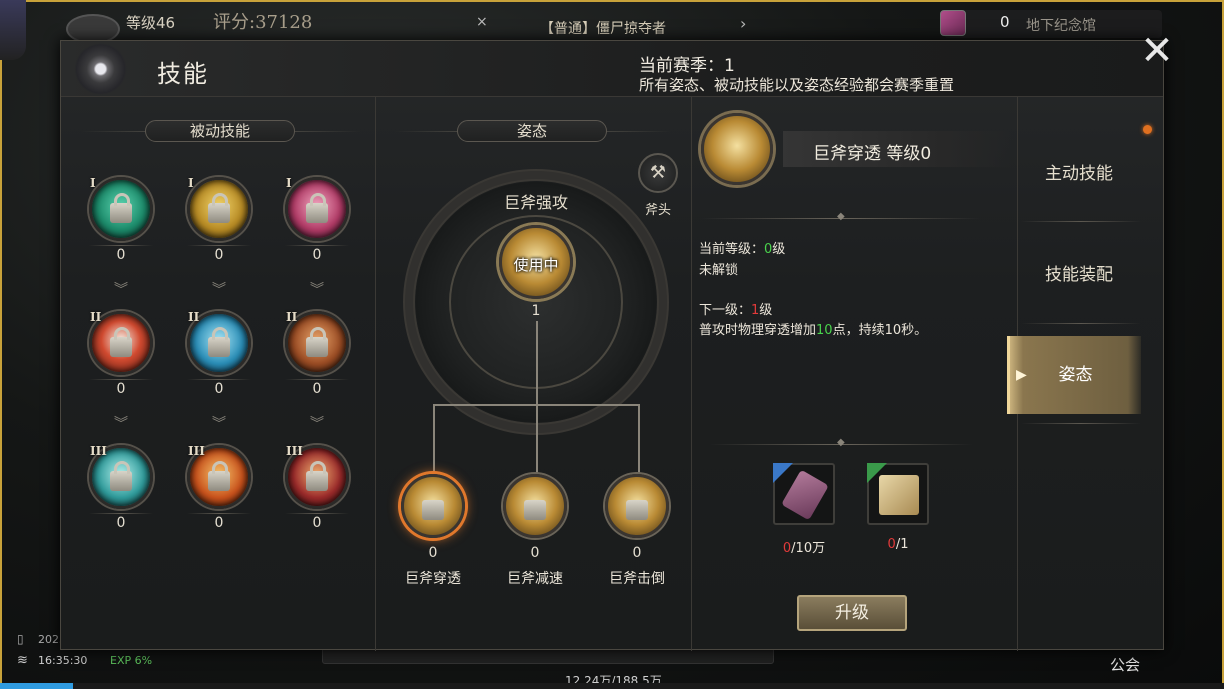 The width and height of the screenshot is (1224, 689). I want to click on material-map-item, so click(898, 494).